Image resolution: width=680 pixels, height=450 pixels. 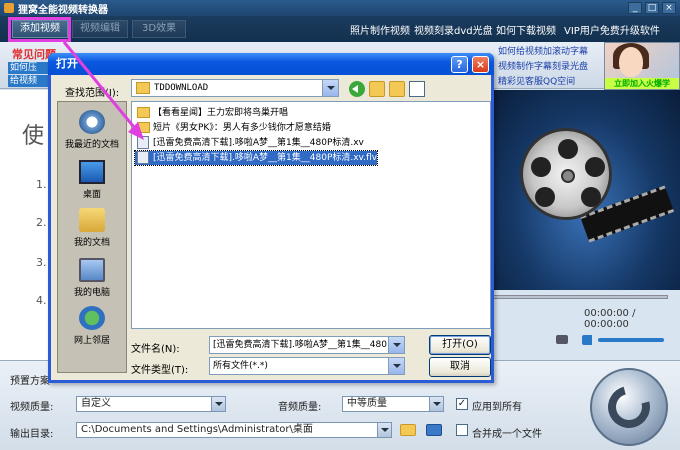 I want to click on dialog-title-bar: 打开 ? ×, so click(x=271, y=64).